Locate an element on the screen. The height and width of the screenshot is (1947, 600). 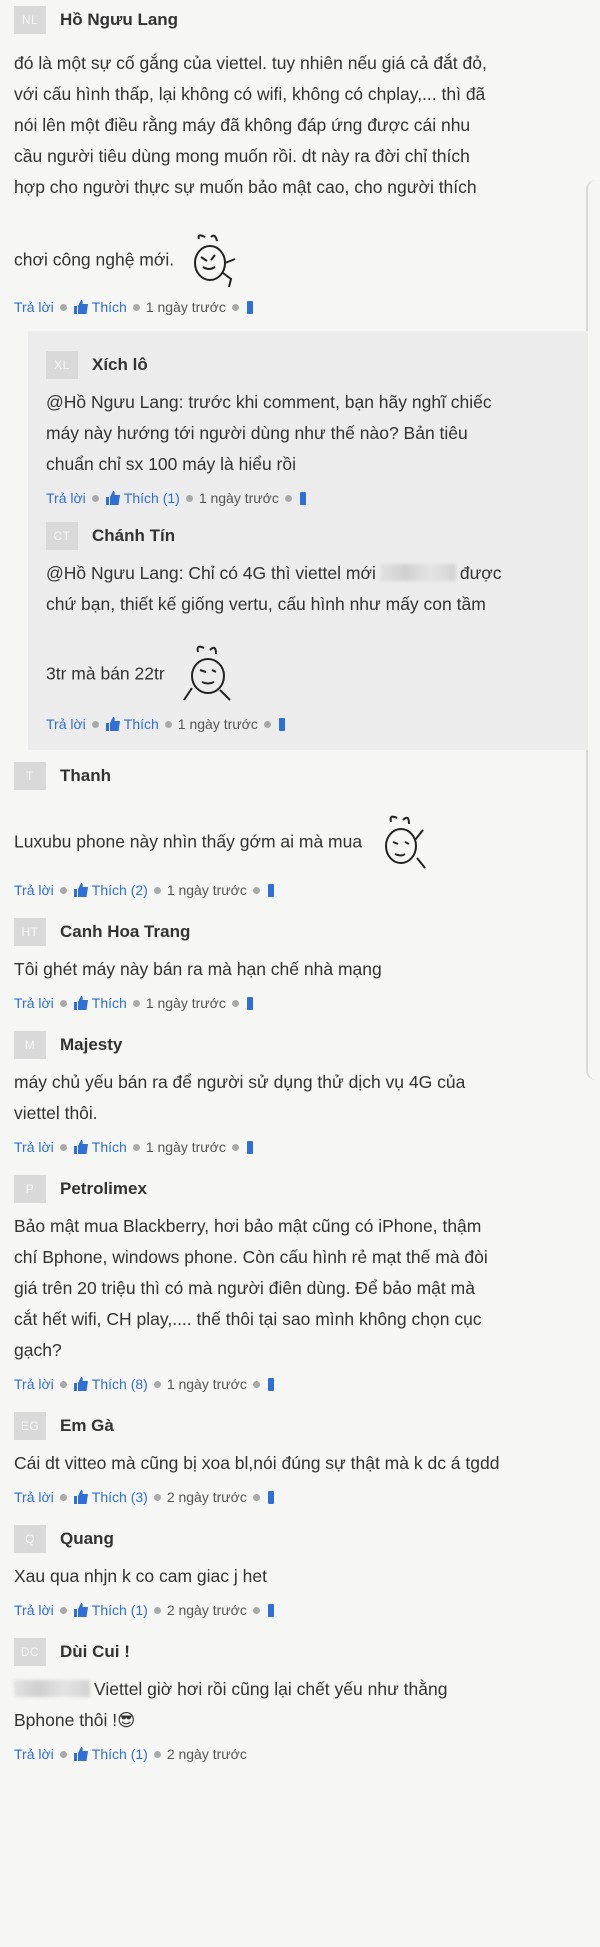
comment-actions: Trả lời Thích (2) 1 ngày trước is located at coordinates (301, 890).